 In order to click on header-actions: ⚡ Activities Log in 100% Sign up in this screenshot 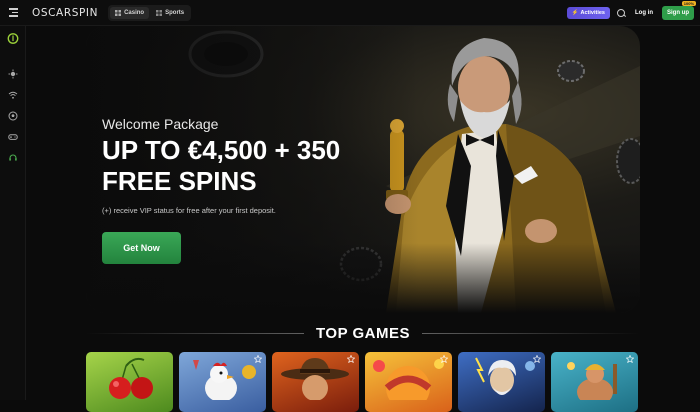, I will do `click(633, 10)`.